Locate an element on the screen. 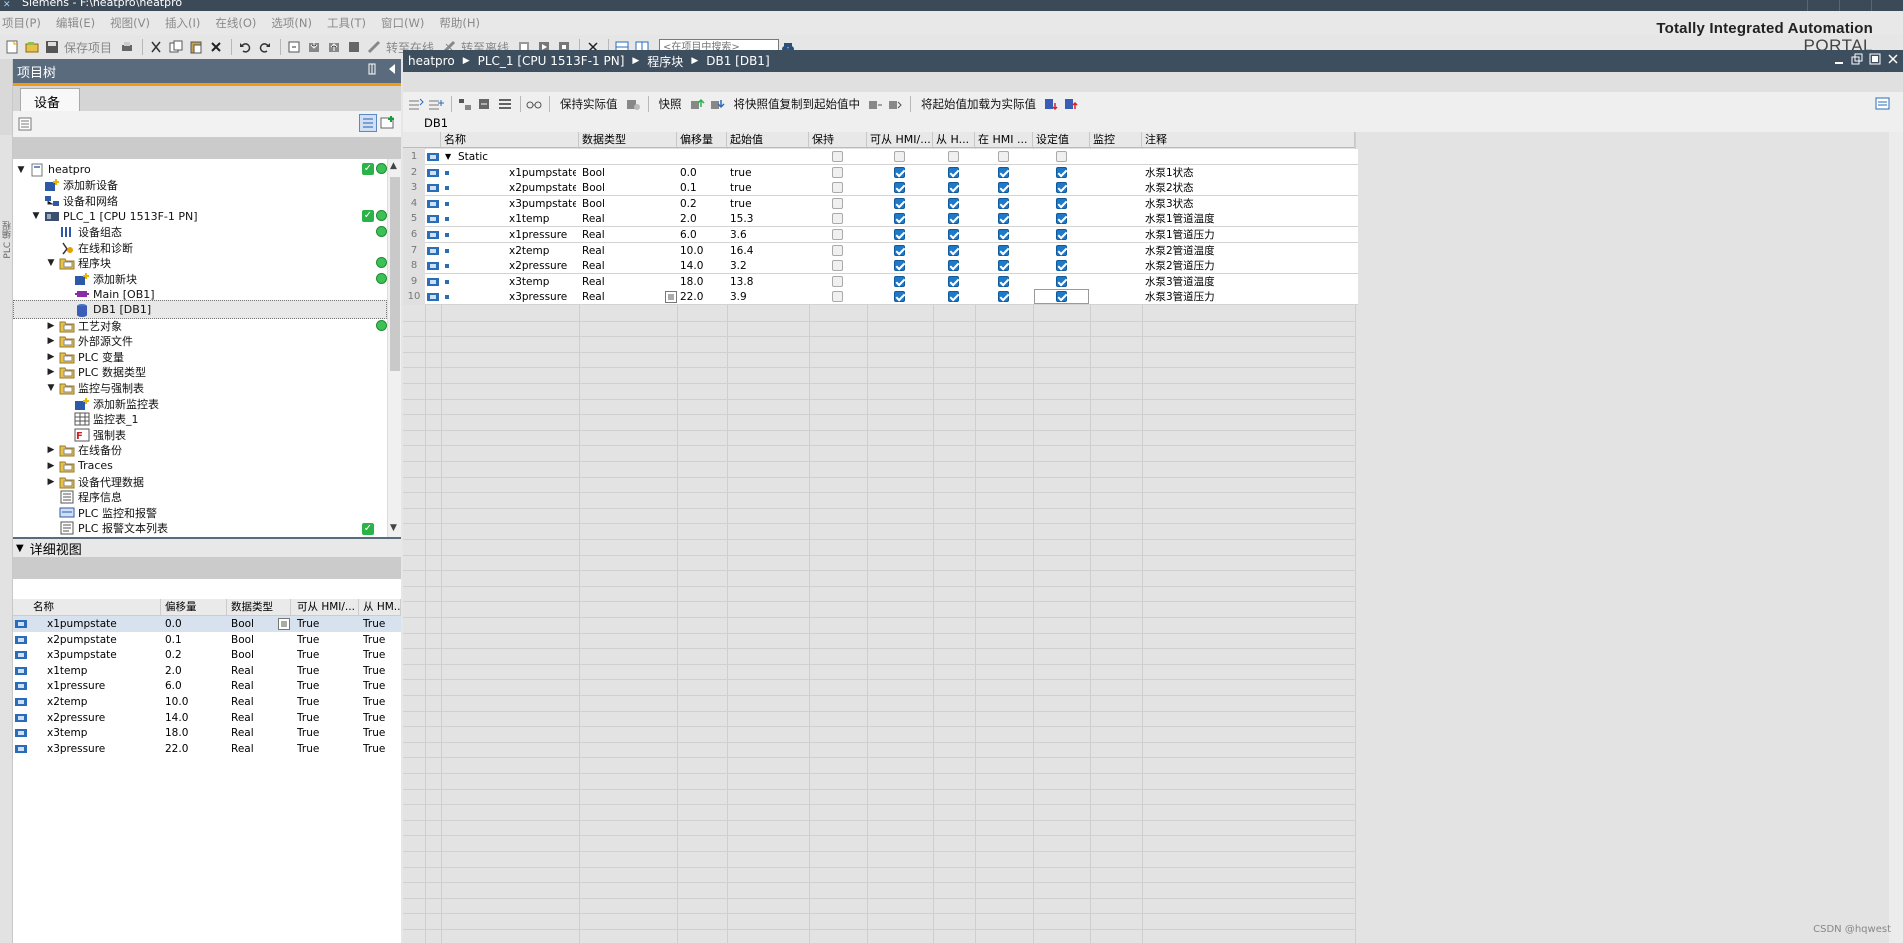  detail-row: x1pressure 6.0 Real True True is located at coordinates (207, 686).